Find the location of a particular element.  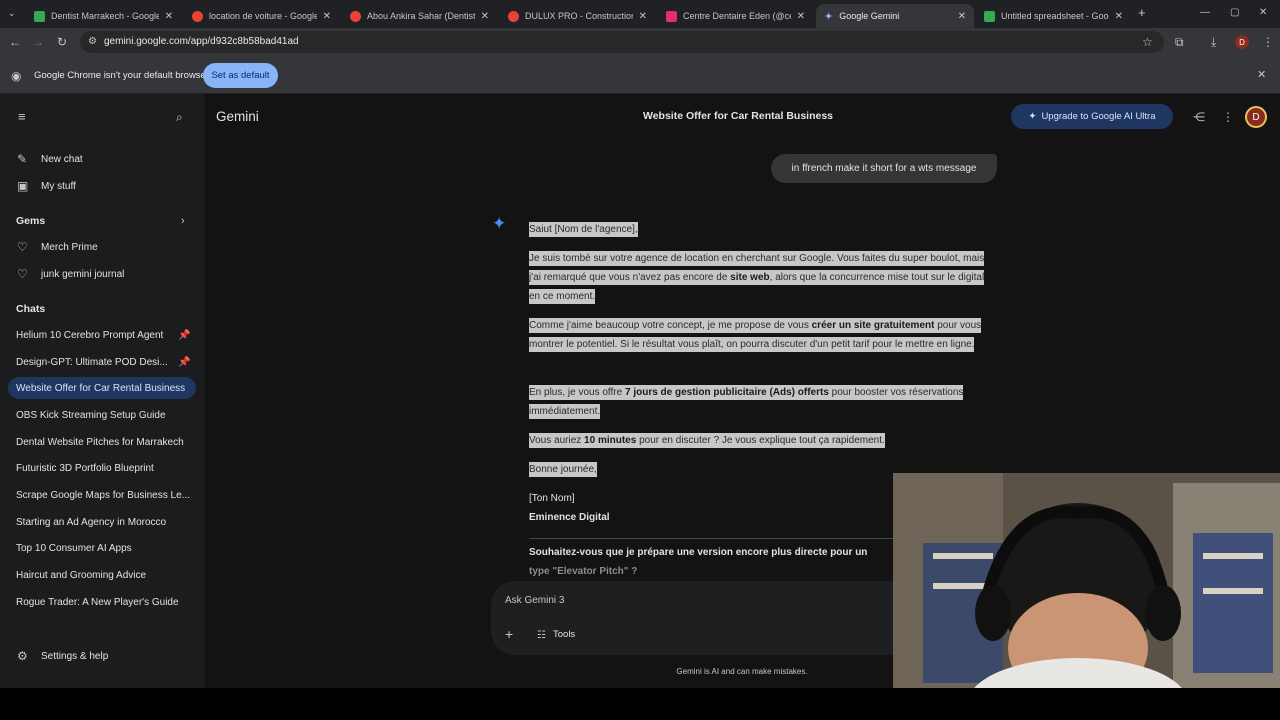

chat-item-active: Website Offer for Car Rental Business is located at coordinates (102, 388).